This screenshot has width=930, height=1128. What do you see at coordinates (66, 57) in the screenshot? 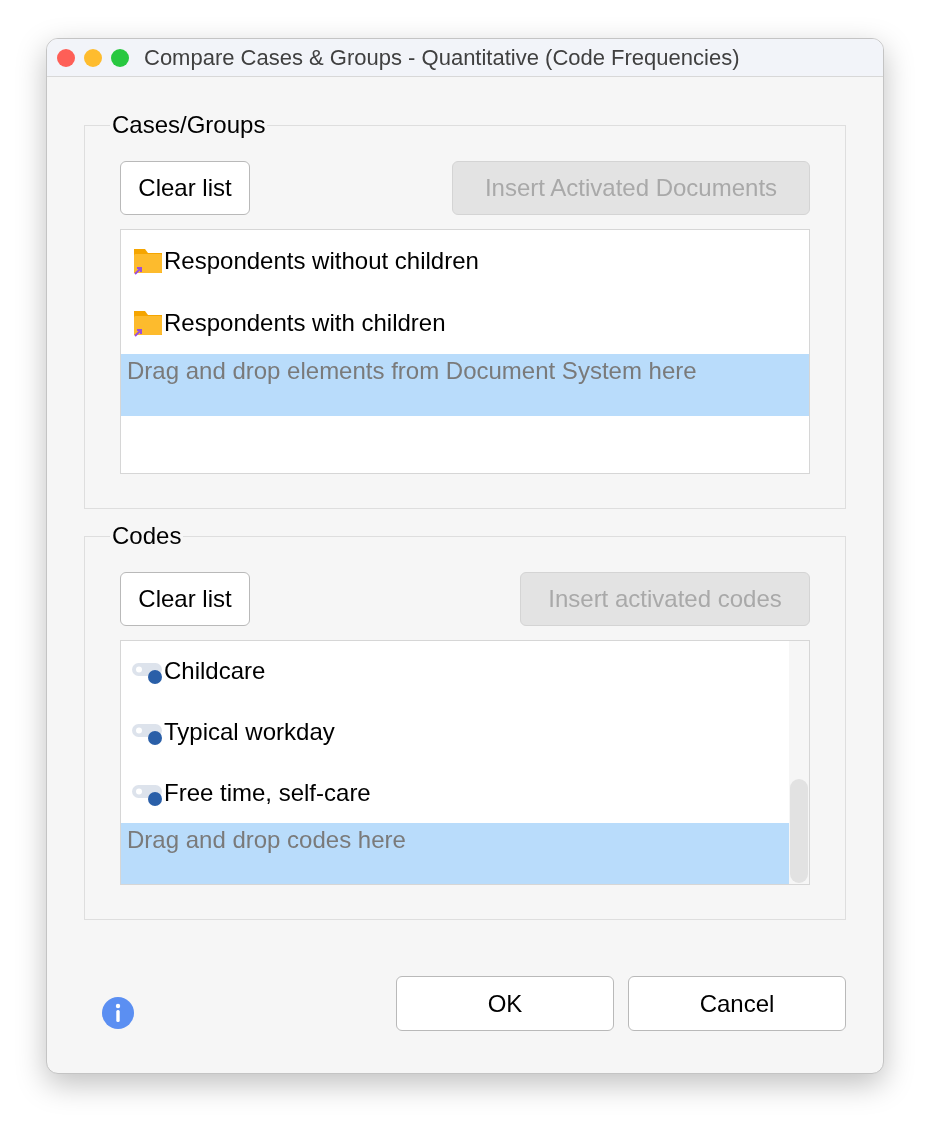
I see `close-button` at bounding box center [66, 57].